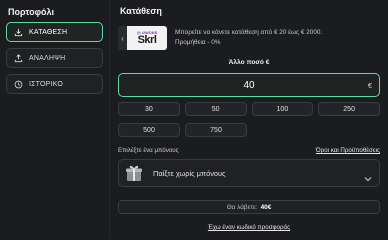  What do you see at coordinates (369, 85) in the screenshot?
I see `currency-symbol: €` at bounding box center [369, 85].